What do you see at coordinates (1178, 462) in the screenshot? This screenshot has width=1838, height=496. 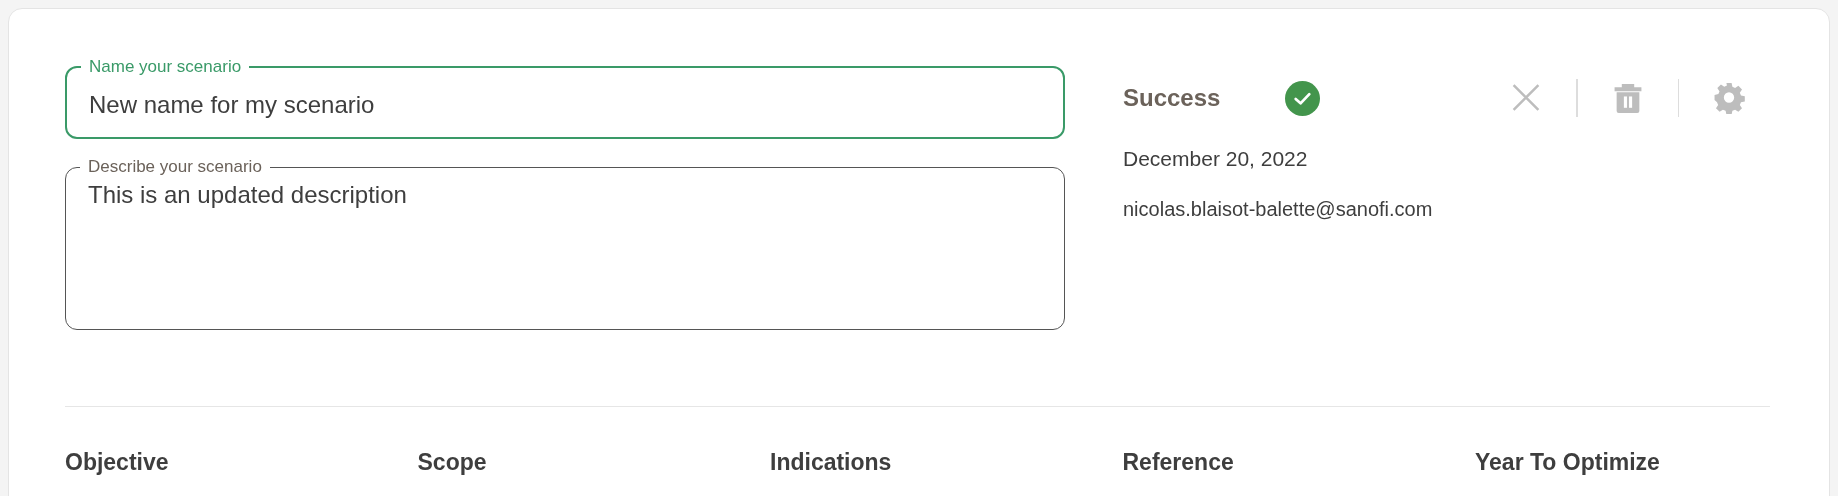 I see `column-heading: Reference` at bounding box center [1178, 462].